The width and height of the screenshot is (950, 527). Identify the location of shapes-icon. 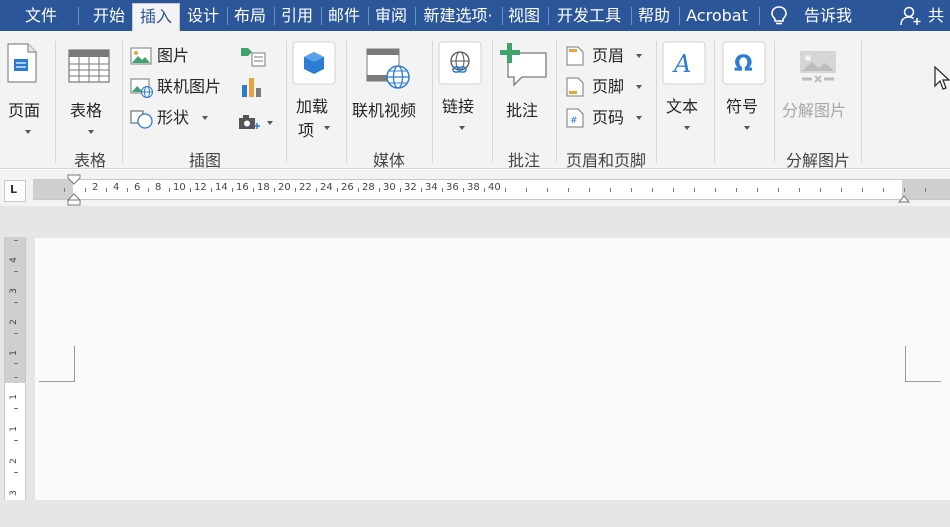
(141, 119).